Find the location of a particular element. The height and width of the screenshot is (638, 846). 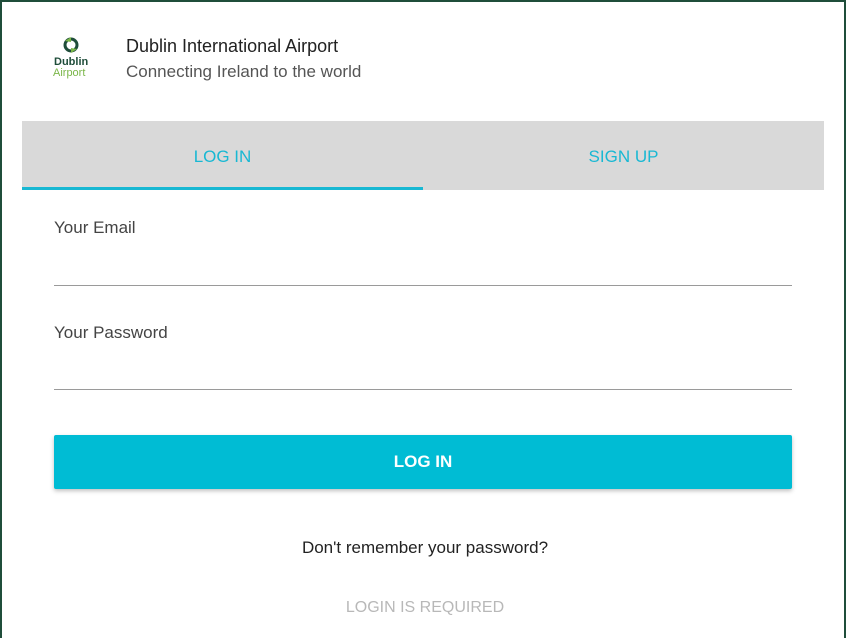

auth-tabs: LOG IN SIGN UP is located at coordinates (423, 155).